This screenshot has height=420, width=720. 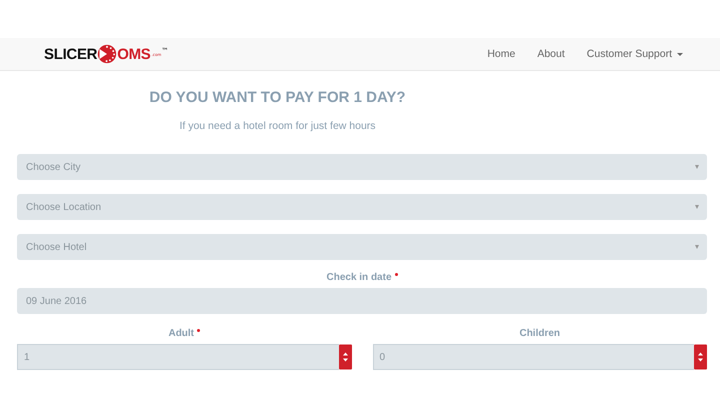 I want to click on page-heading: DO YOU WANT TO PAY FOR 1 DAY?, so click(x=277, y=97).